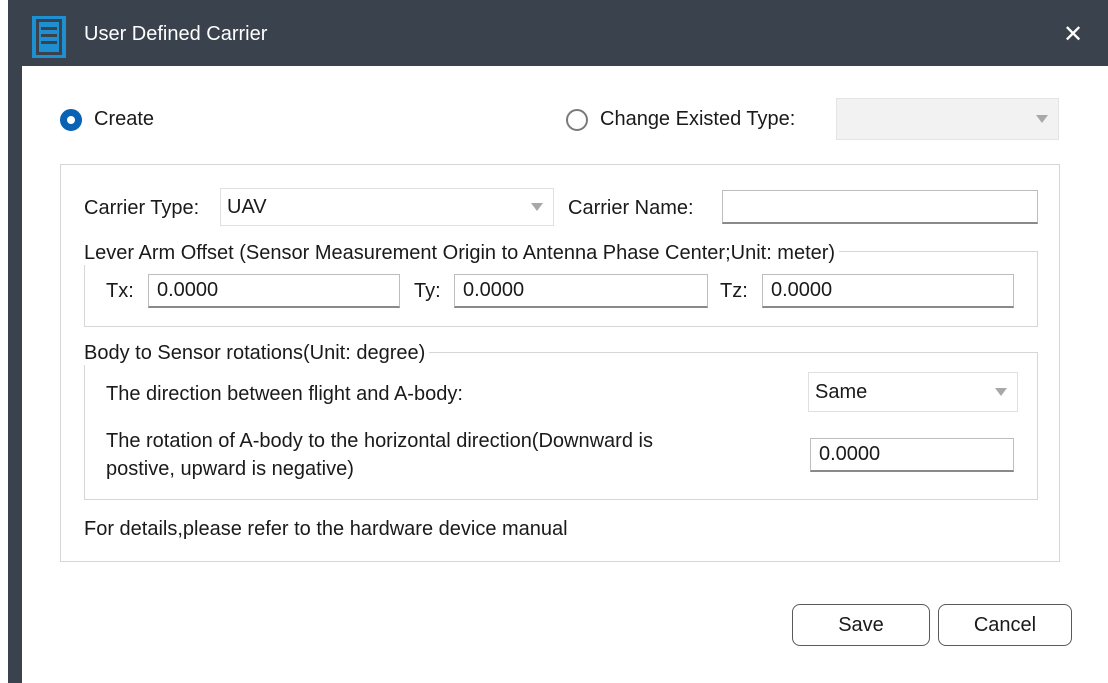 This screenshot has height=683, width=1108. I want to click on tx-label: Tx:, so click(120, 291).